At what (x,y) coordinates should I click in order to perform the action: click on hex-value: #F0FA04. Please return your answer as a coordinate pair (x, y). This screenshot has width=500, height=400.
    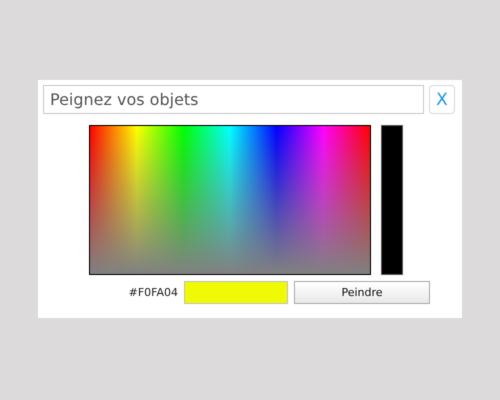
    Looking at the image, I should click on (153, 292).